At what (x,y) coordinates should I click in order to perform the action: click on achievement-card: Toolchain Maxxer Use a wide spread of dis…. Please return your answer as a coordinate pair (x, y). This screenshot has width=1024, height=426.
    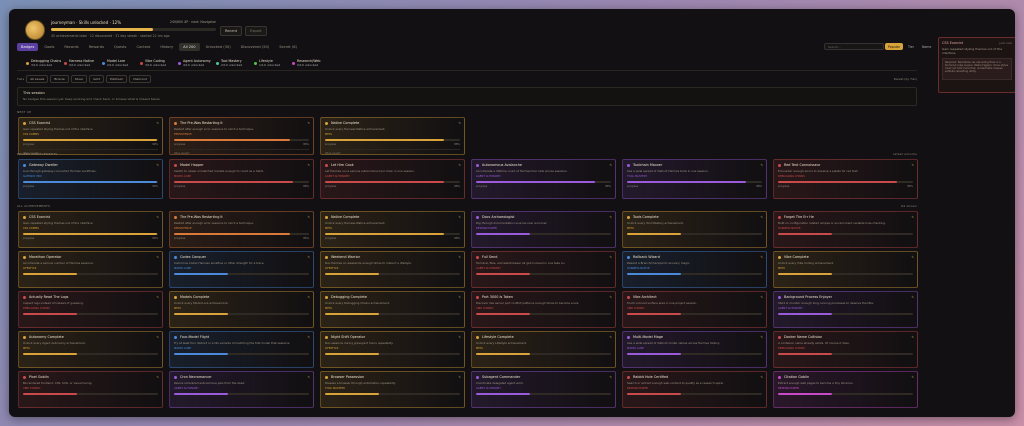
    Looking at the image, I should click on (694, 179).